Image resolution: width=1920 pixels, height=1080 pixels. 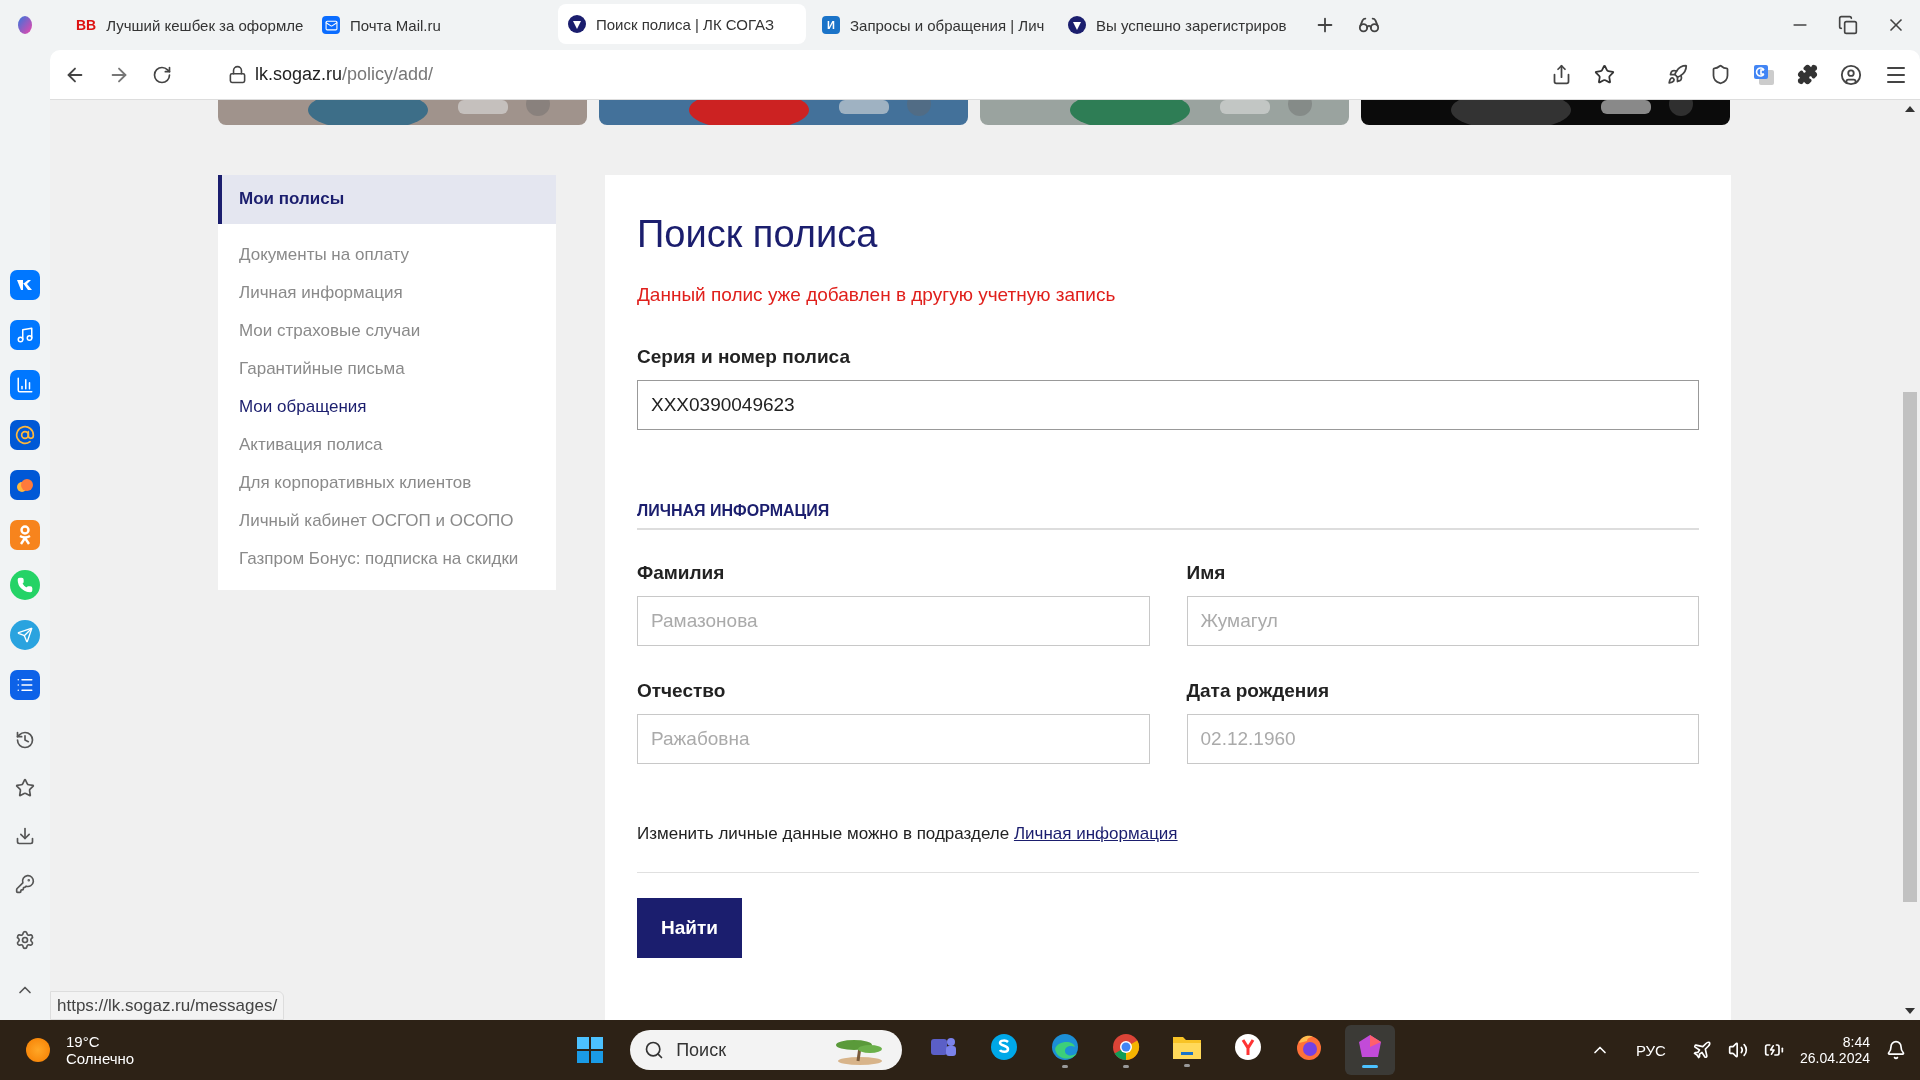 What do you see at coordinates (1206, 573) in the screenshot?
I see `field-label: Имя` at bounding box center [1206, 573].